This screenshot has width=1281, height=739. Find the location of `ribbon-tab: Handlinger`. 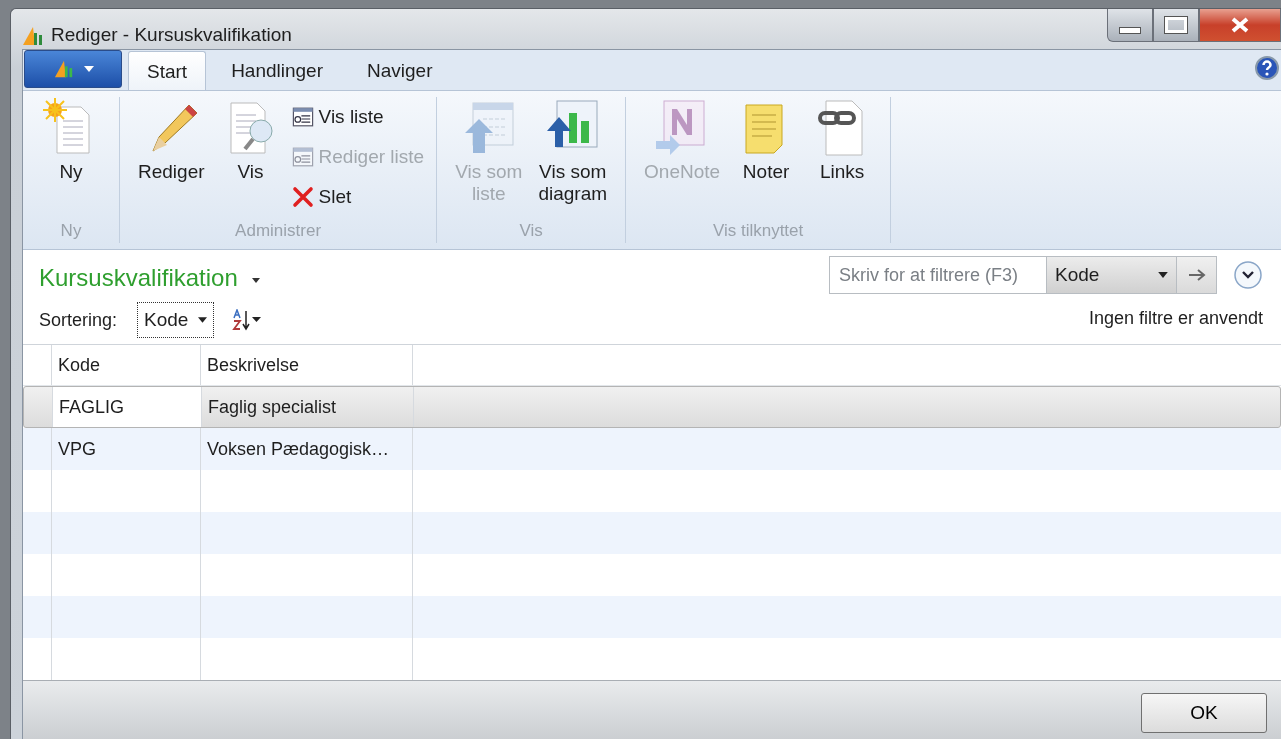

ribbon-tab: Handlinger is located at coordinates (277, 70).